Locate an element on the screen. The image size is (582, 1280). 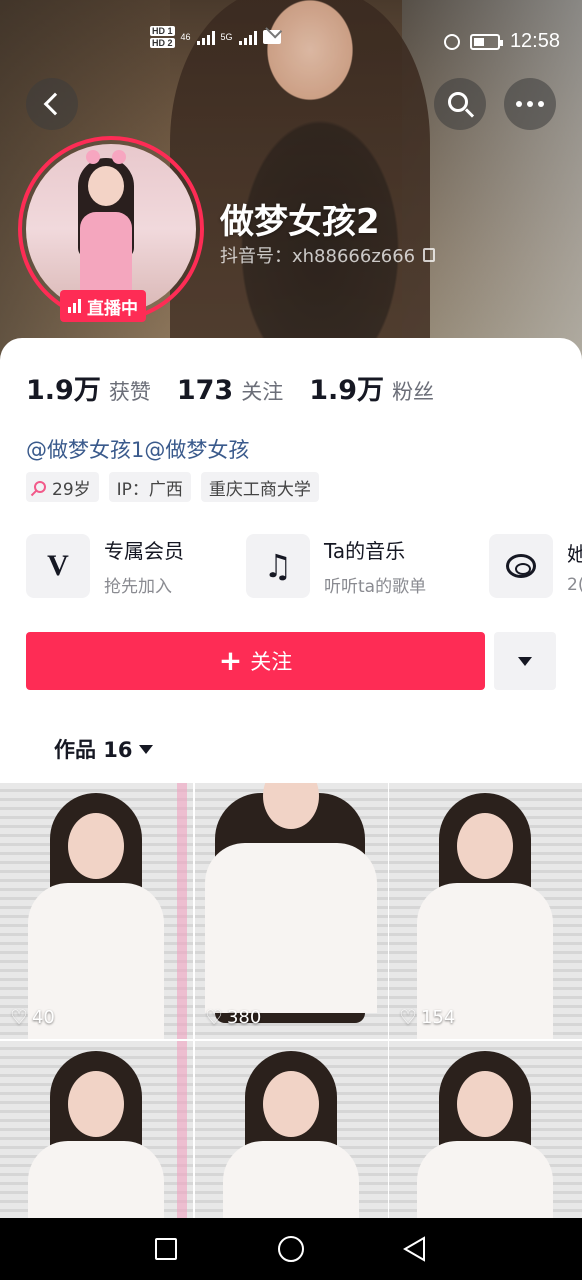
video-tile: ♡ 40 is located at coordinates (96, 911).